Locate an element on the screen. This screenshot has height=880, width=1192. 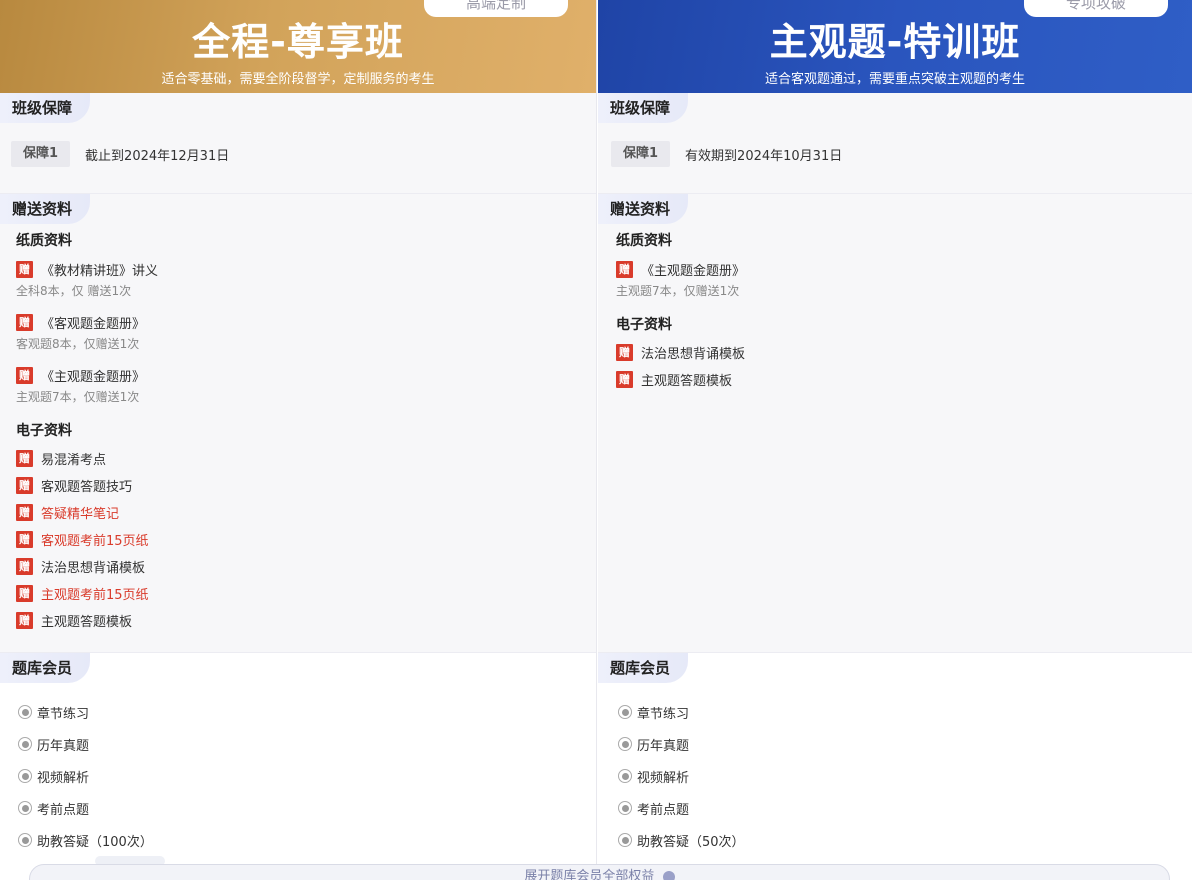
bank-item-label: 助教答疑（100次） is located at coordinates (95, 842).